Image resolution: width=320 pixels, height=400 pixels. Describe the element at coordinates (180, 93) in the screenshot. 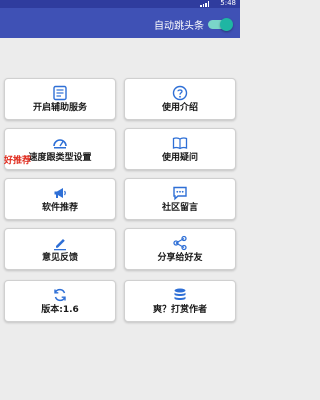

I see `help-circle-icon` at that location.